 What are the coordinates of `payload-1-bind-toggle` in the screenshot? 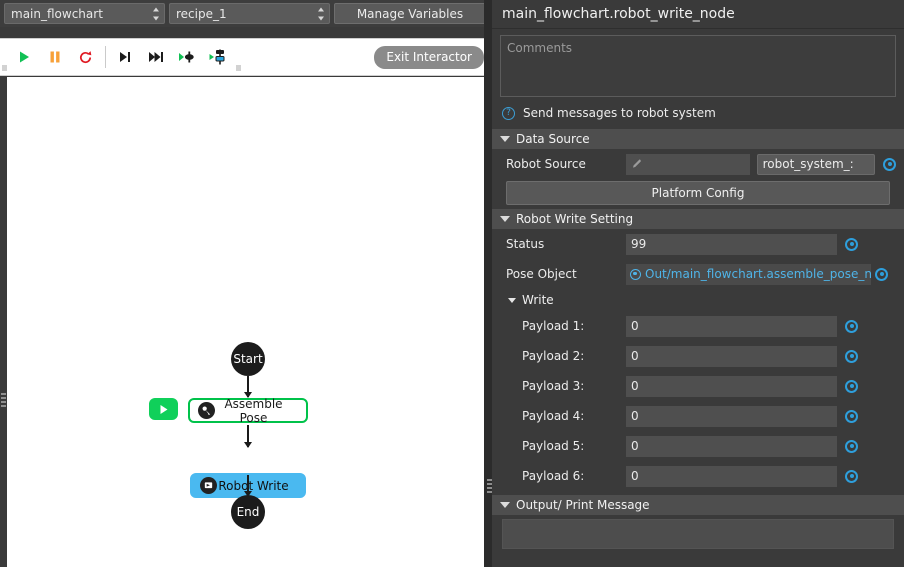 It's located at (851, 326).